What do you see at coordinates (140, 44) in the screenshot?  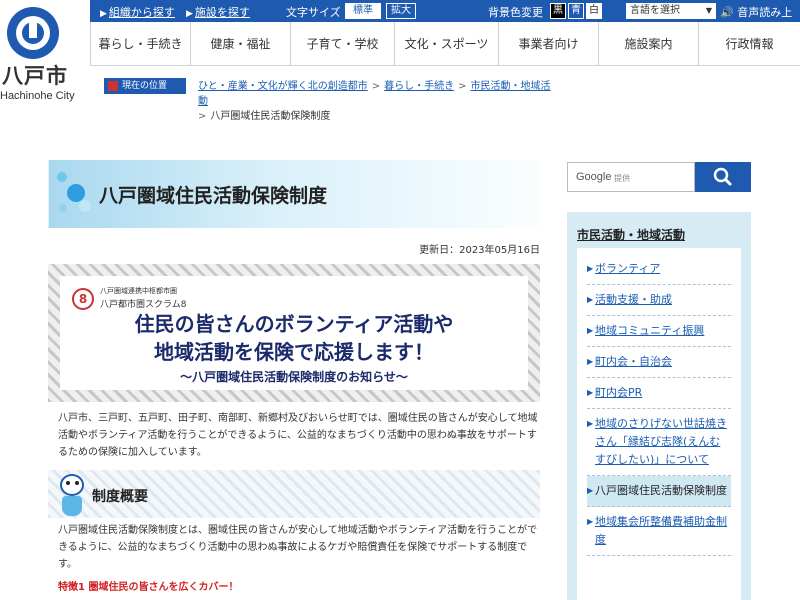 I see `nav-item-living: 暮らし・手続き` at bounding box center [140, 44].